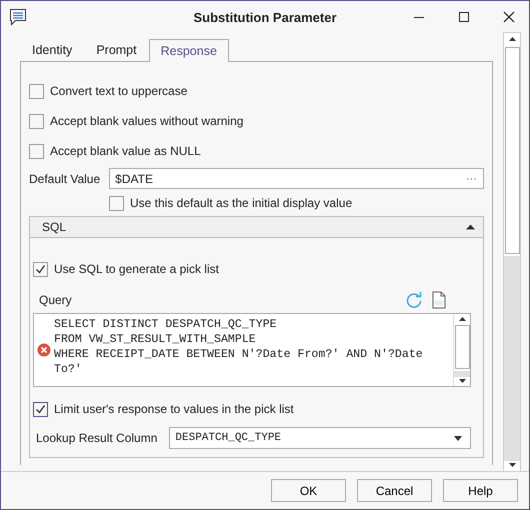  I want to click on lookup-column-dropdown: DESPATCH_QC_TYPE, so click(320, 438).